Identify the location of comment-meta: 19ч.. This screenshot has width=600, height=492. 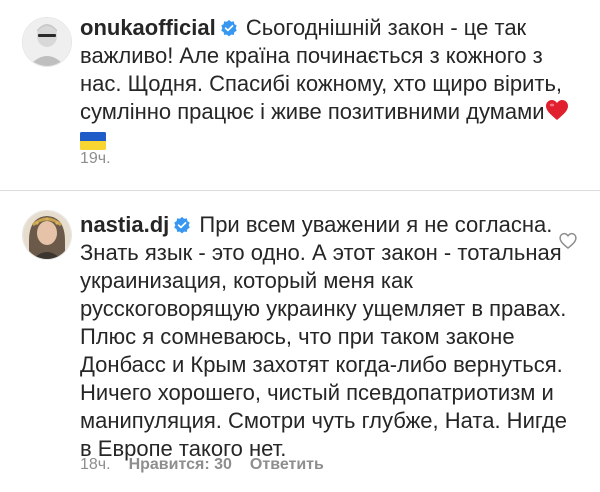
(95, 159).